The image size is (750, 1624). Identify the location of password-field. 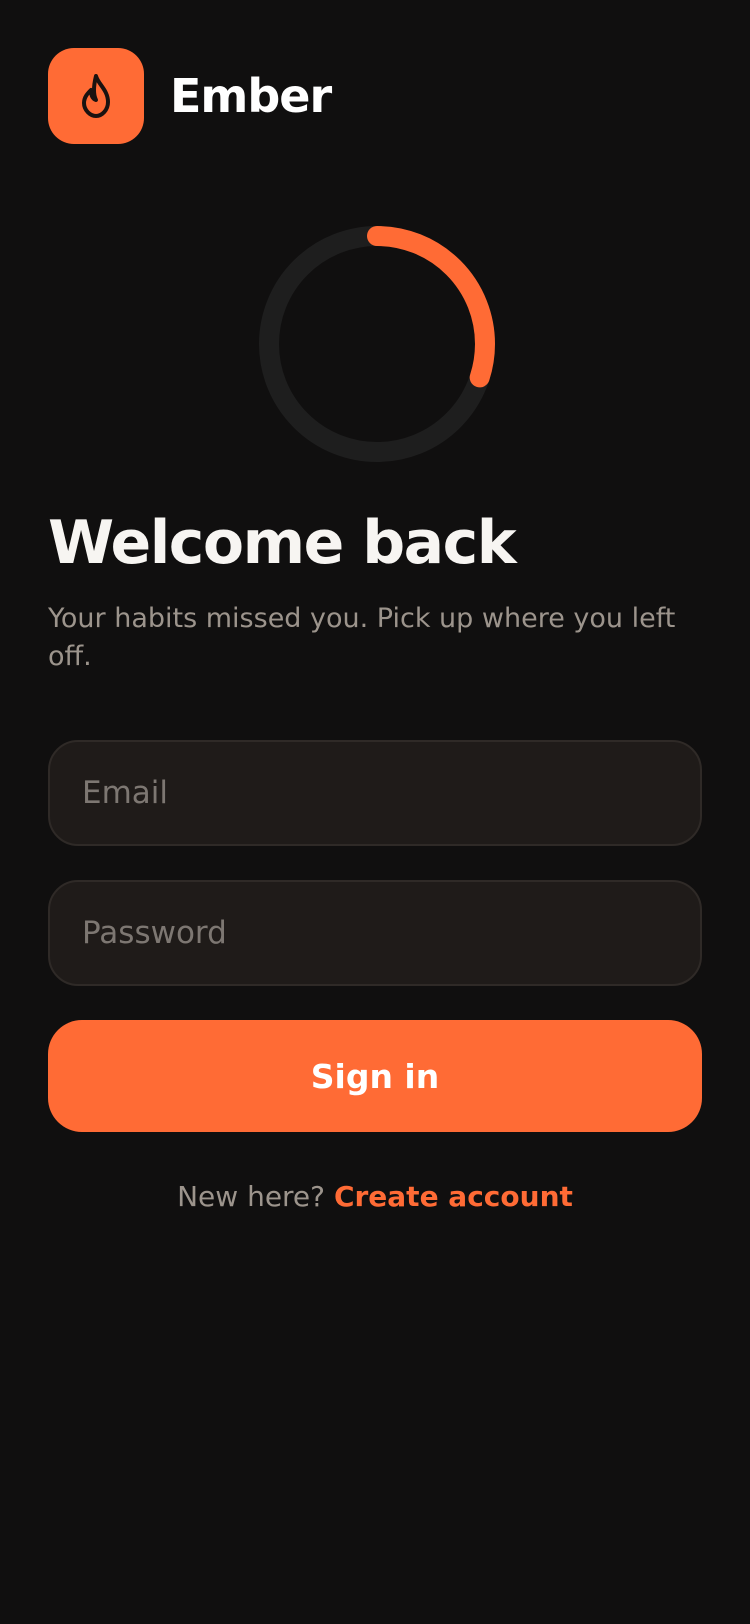
(375, 933).